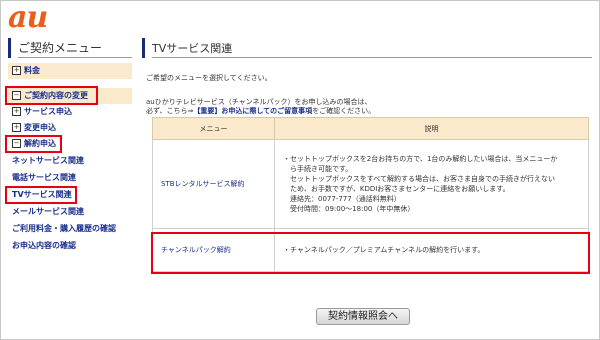 The image size is (600, 340). Describe the element at coordinates (28, 18) in the screenshot. I see `au-logo: au` at that location.